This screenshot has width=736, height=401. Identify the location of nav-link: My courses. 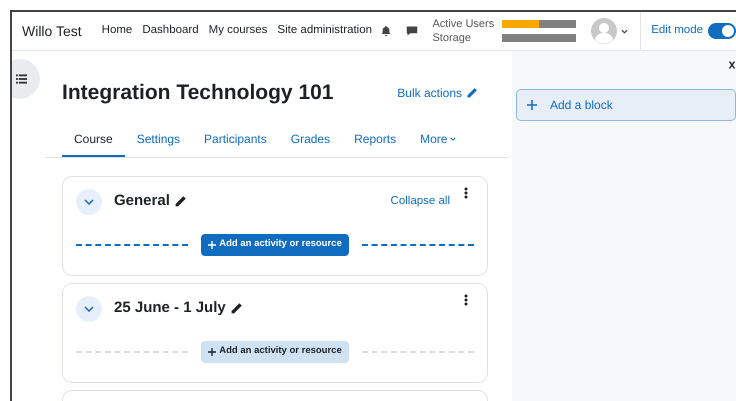
(238, 31).